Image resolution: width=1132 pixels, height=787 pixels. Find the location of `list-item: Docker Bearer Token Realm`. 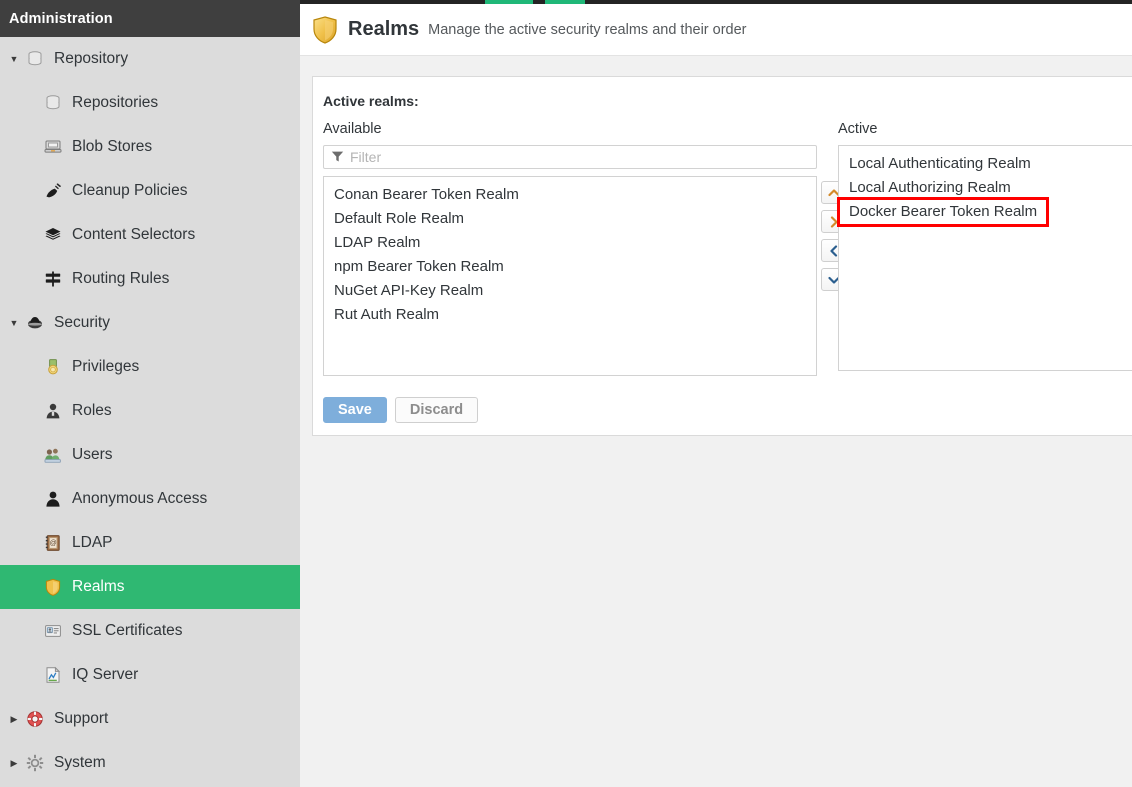

list-item: Docker Bearer Token Realm is located at coordinates (985, 212).